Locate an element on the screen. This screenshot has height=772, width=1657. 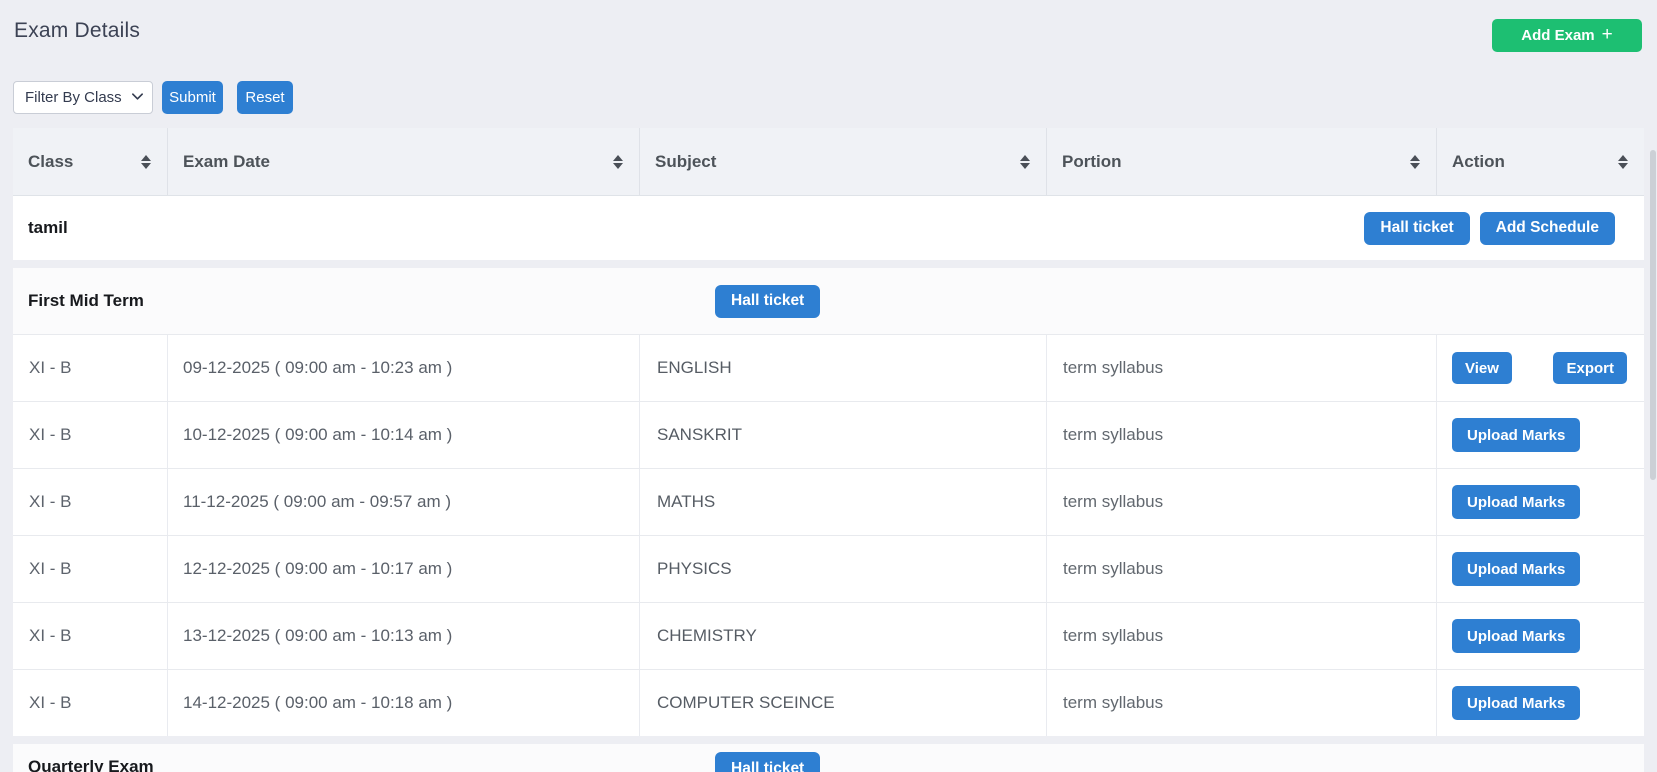
cell-subject: COMPUTER SCEINCE is located at coordinates (843, 703).